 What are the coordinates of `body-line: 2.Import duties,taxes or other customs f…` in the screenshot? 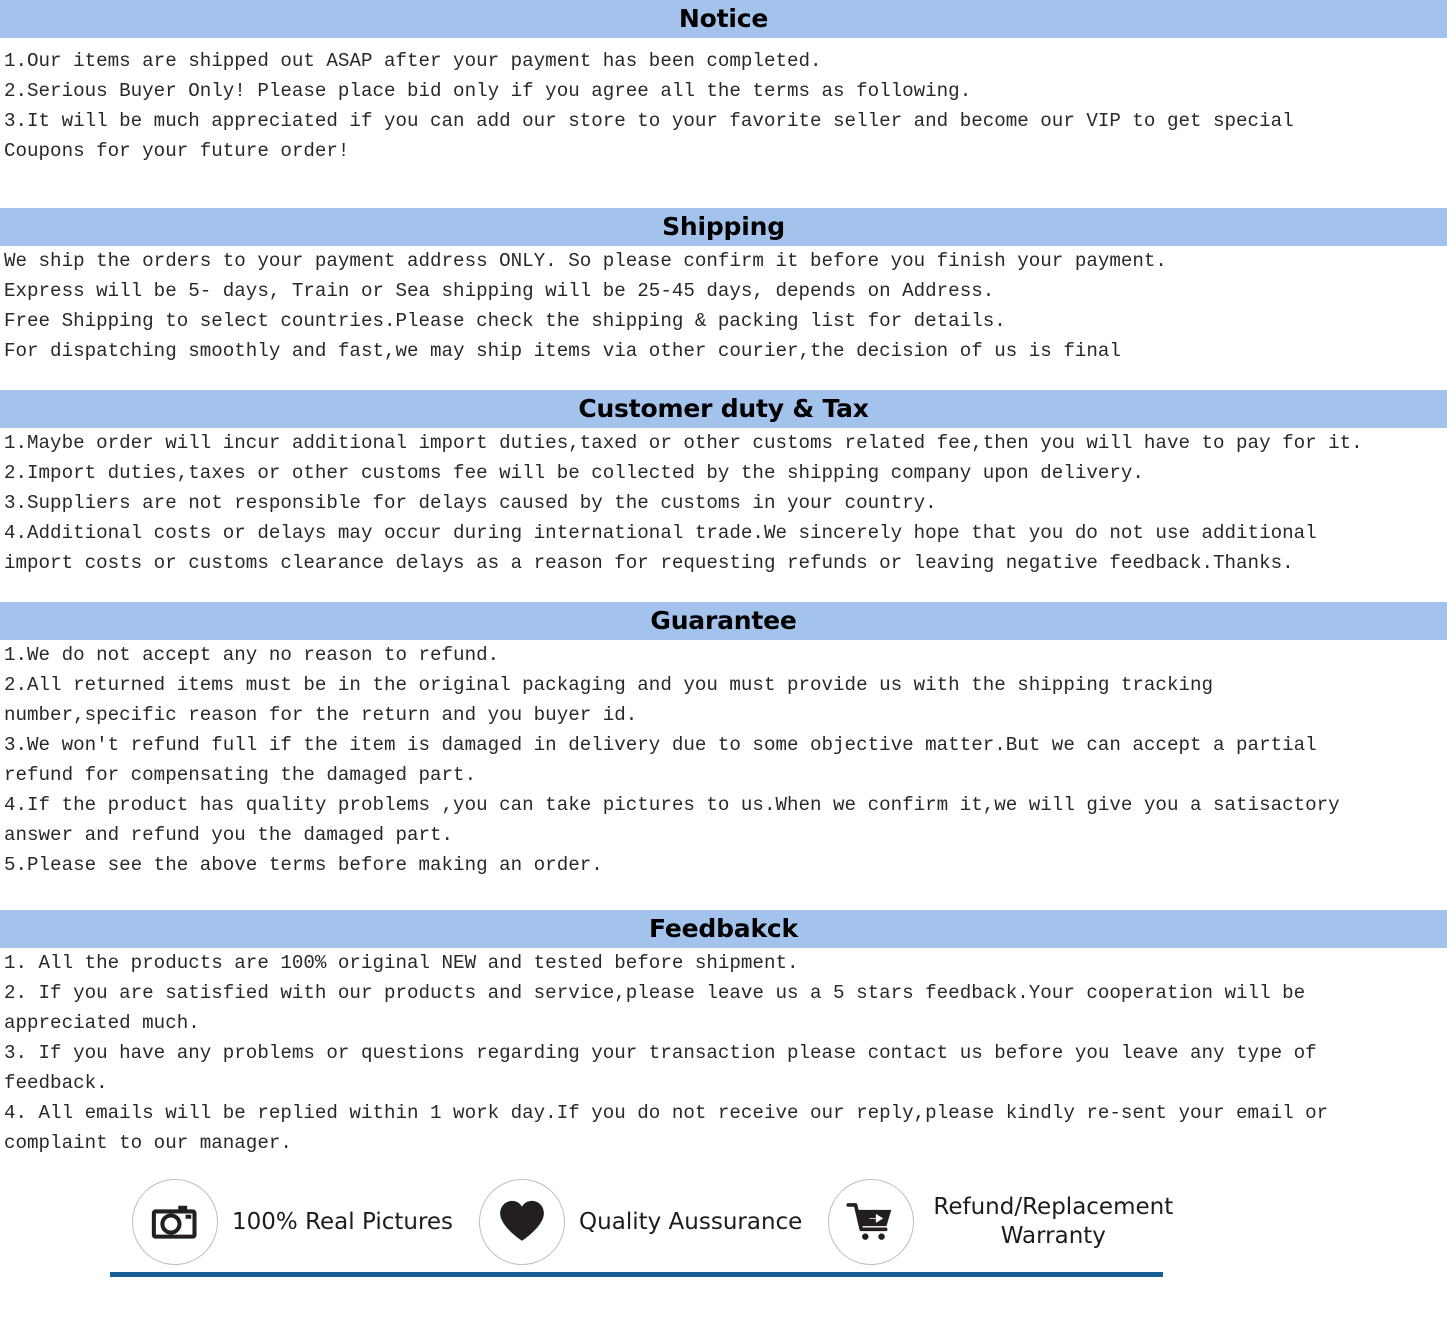 It's located at (574, 473).